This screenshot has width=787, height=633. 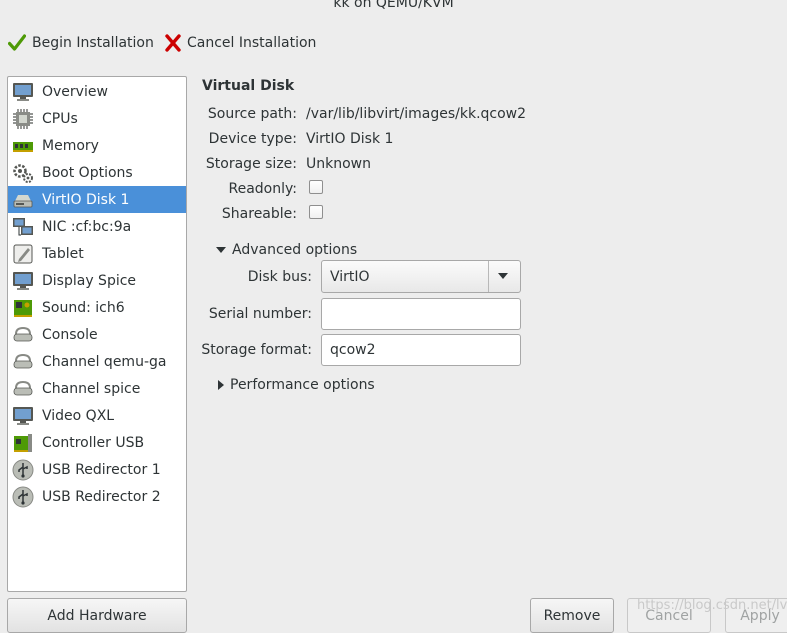 I want to click on sidebar-item-usb-redirector-1: USB Redirector 1, so click(x=97, y=469).